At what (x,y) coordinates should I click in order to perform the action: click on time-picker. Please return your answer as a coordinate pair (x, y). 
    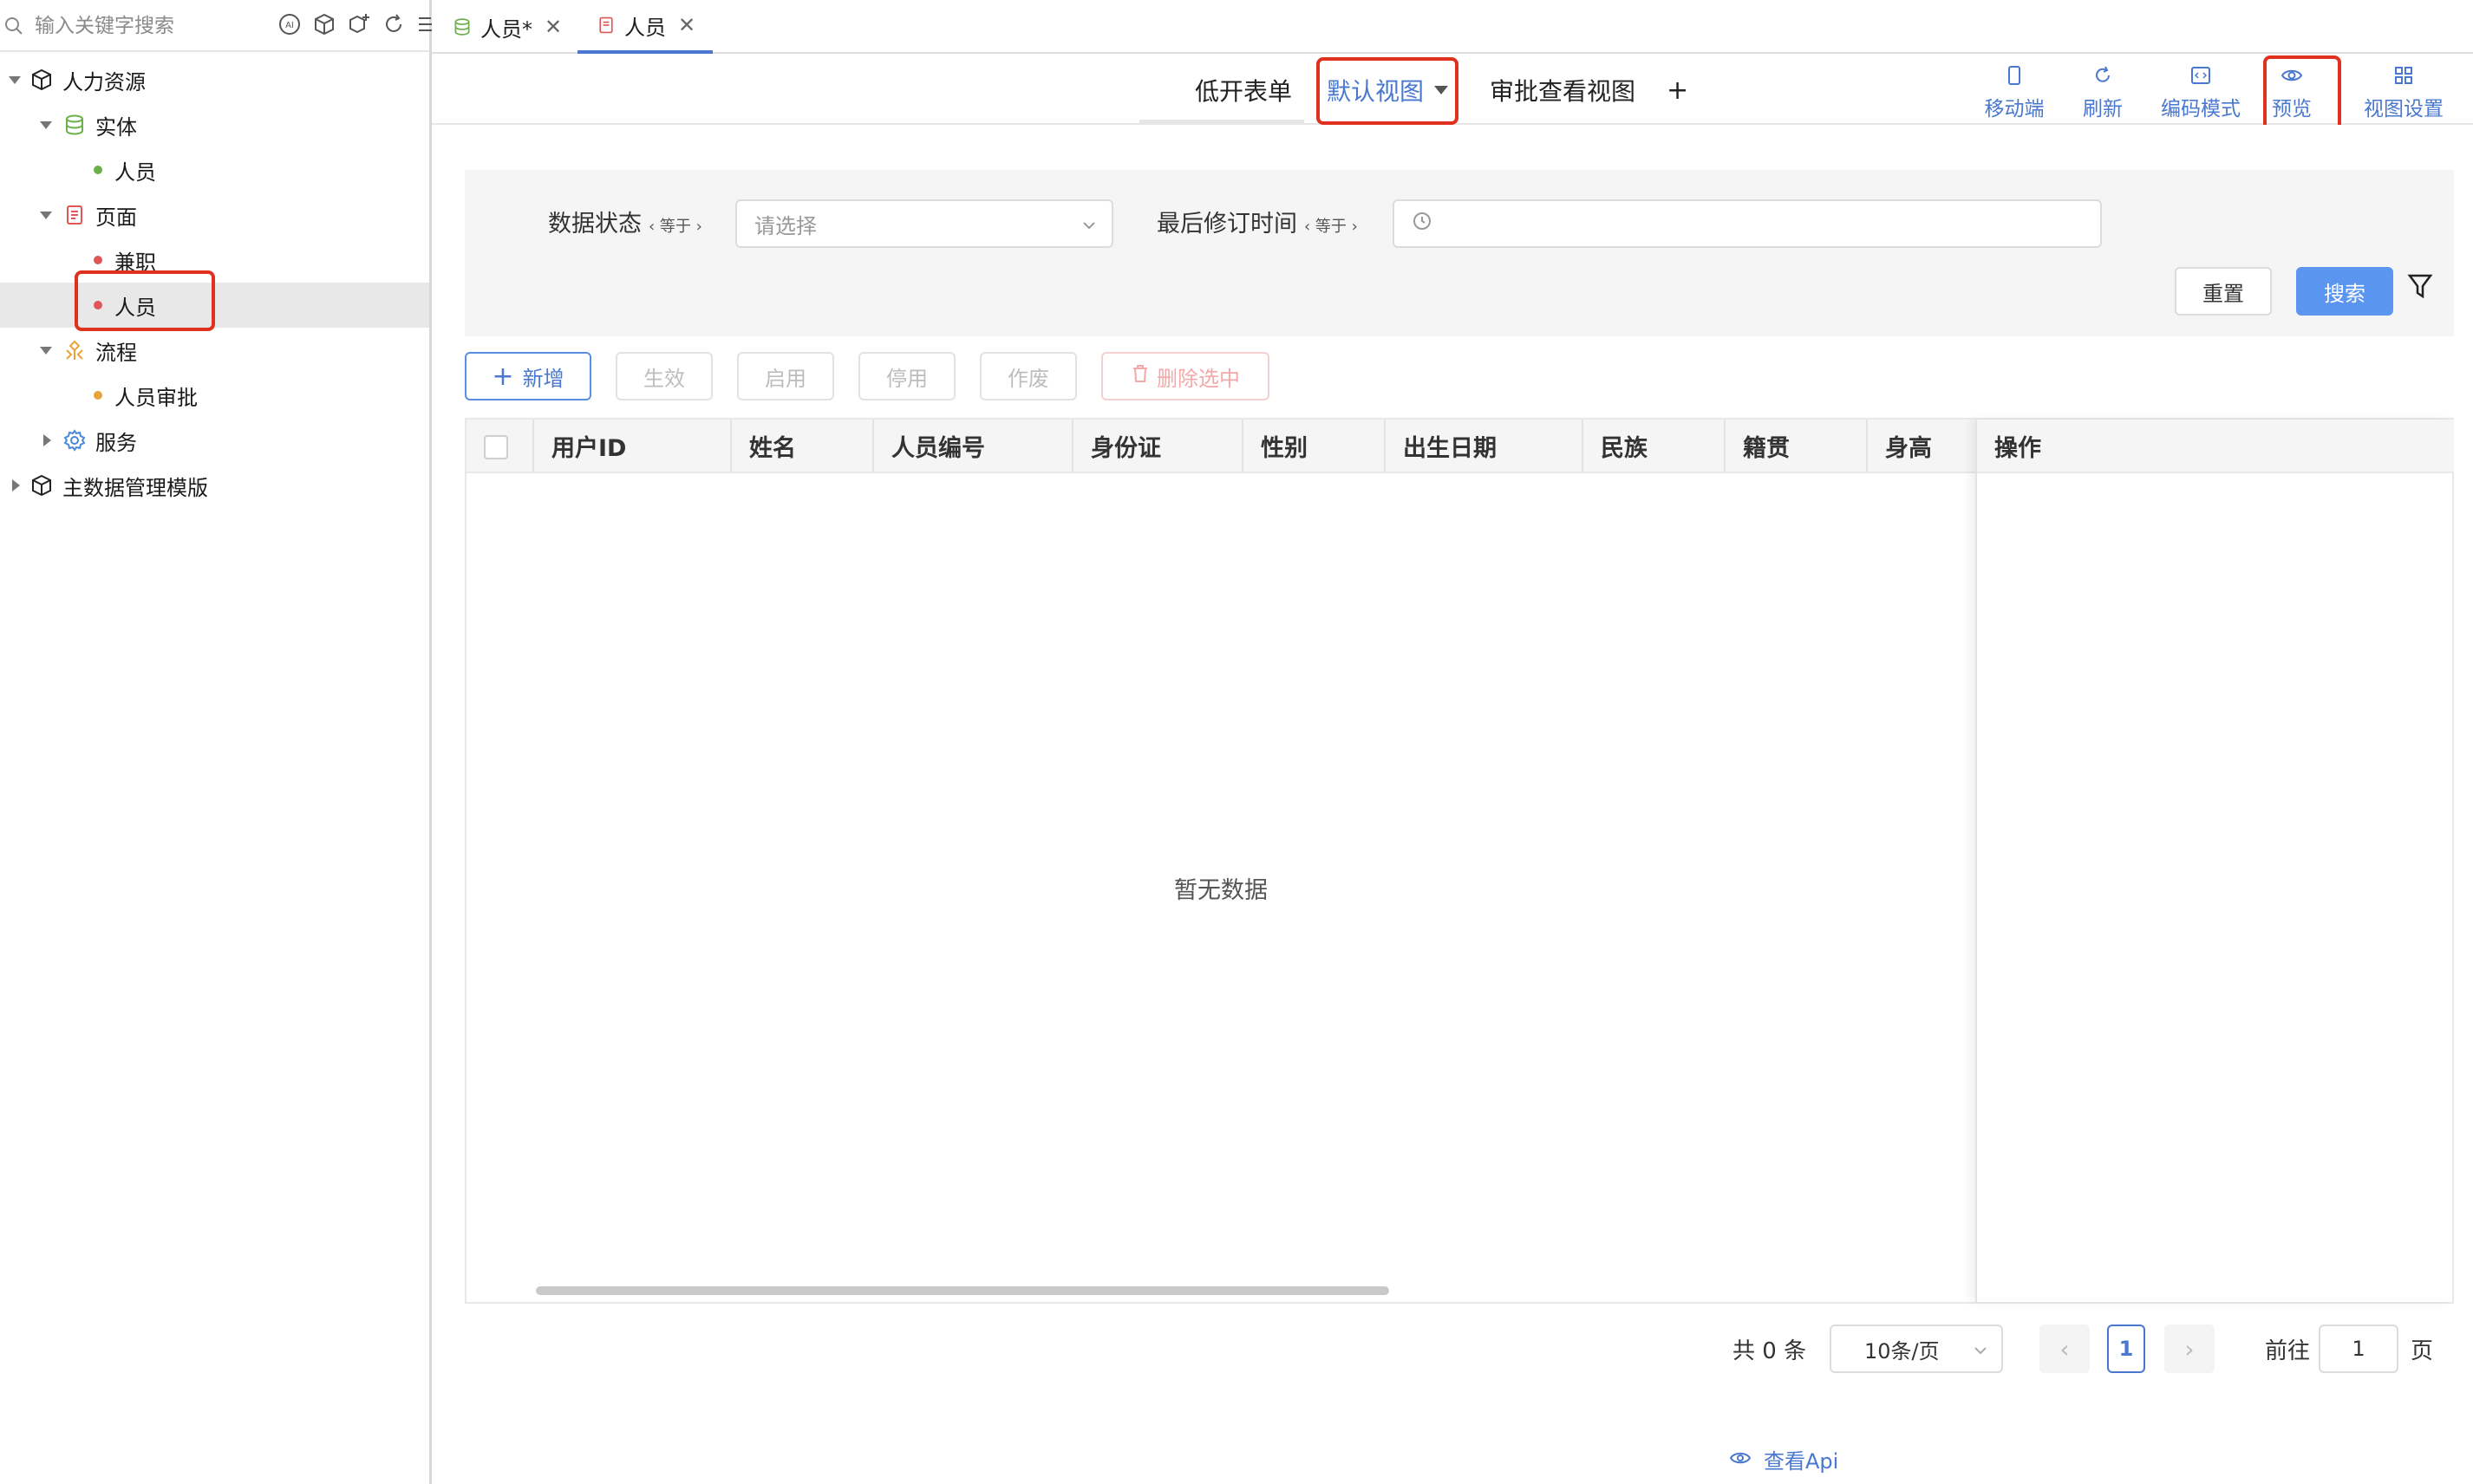
    Looking at the image, I should click on (1747, 223).